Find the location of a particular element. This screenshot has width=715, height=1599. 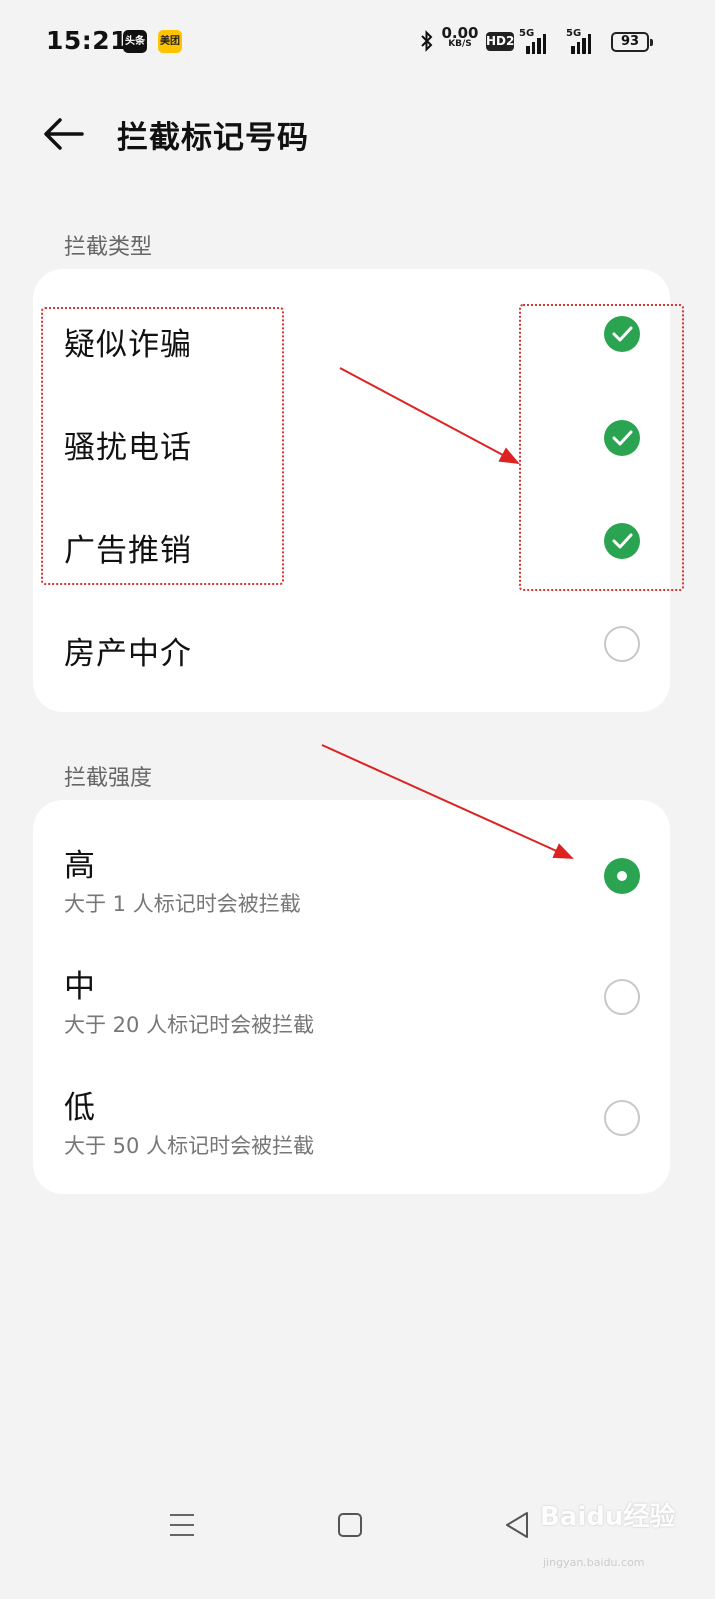

baidu-watermark-url: jingyan.baidu.com is located at coordinates (594, 1562).